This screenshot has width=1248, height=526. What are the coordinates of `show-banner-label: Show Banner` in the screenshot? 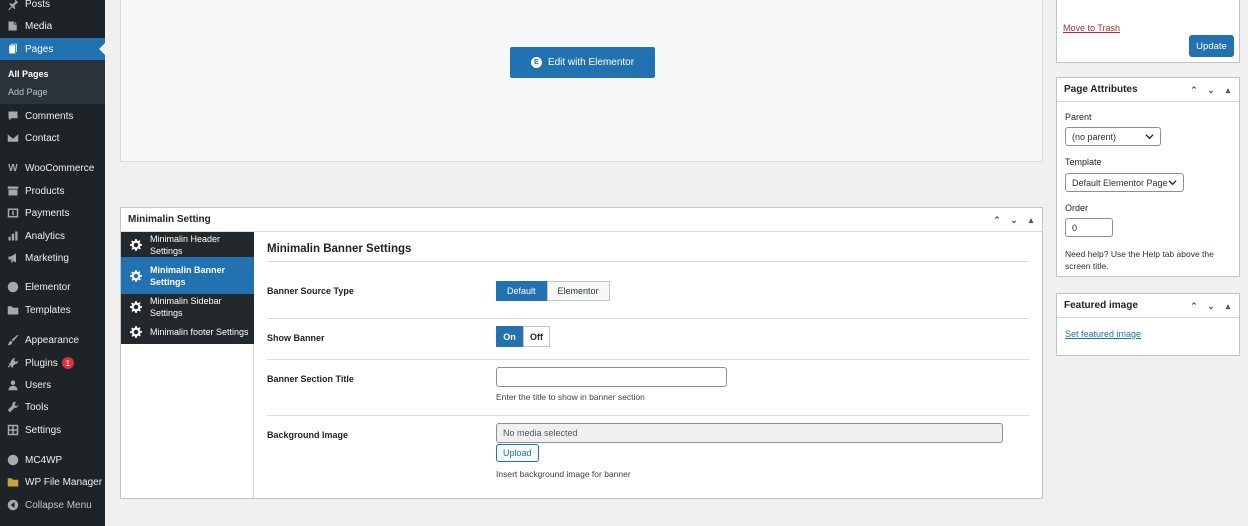 It's located at (296, 338).